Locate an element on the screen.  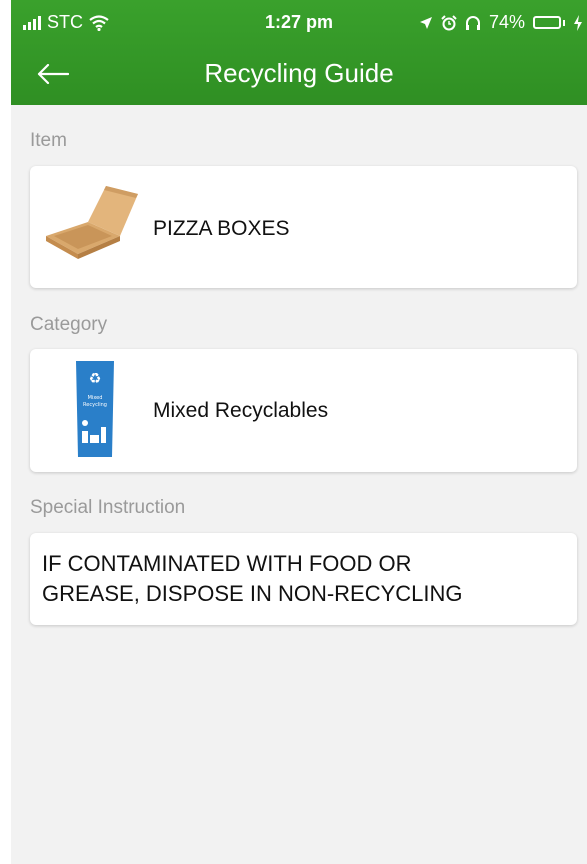
battery-icon is located at coordinates (549, 22).